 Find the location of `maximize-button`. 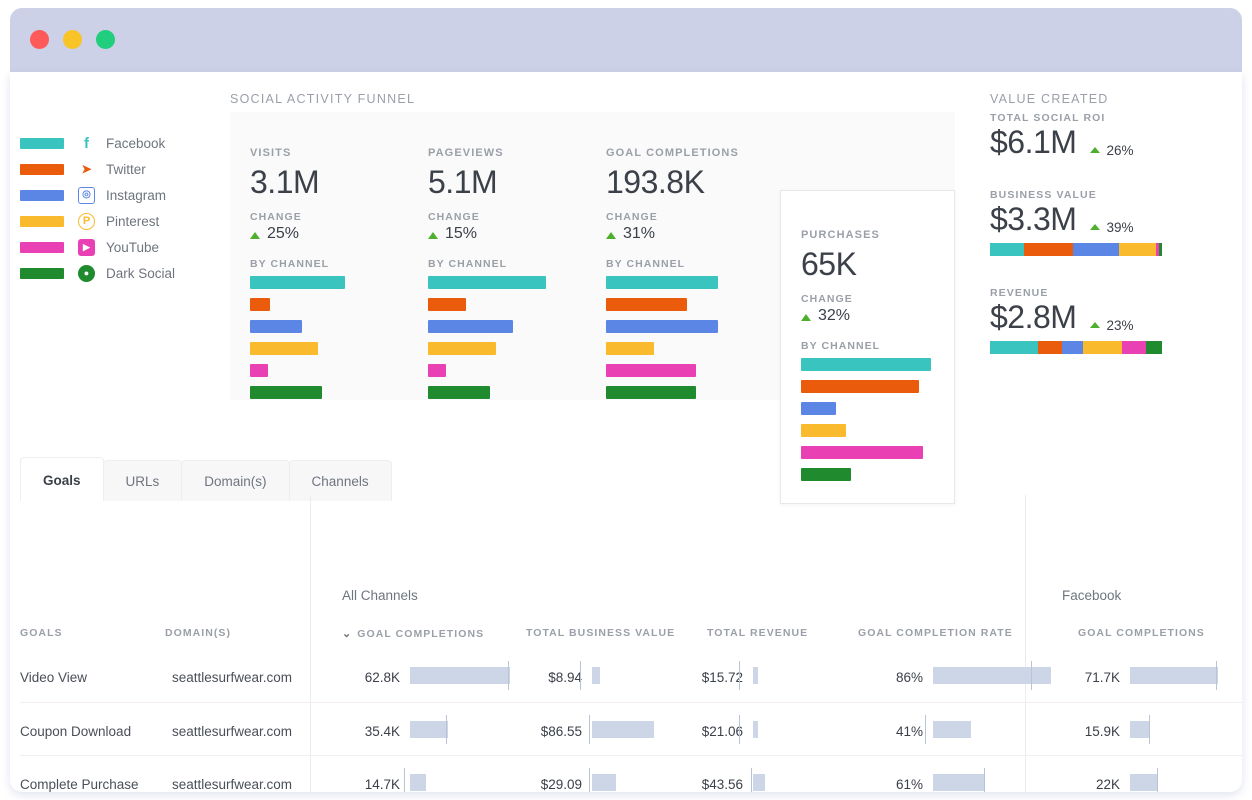

maximize-button is located at coordinates (105, 39).